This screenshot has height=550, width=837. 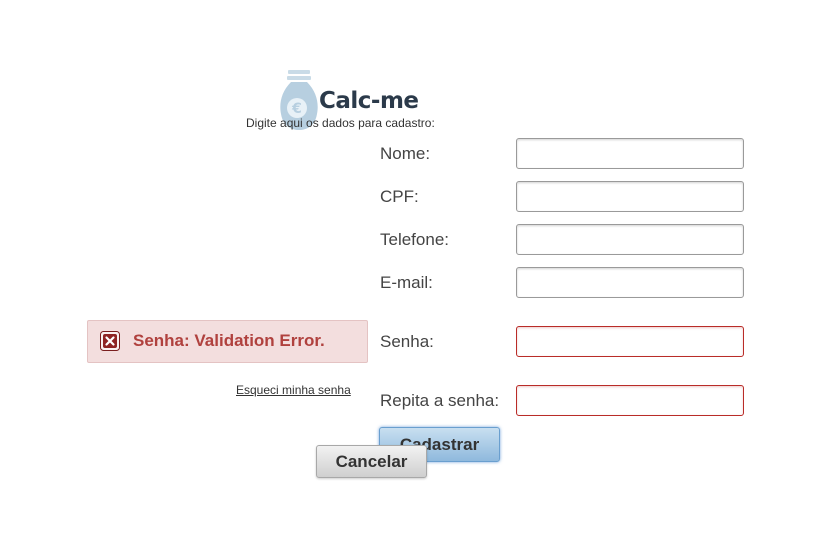 What do you see at coordinates (369, 101) in the screenshot?
I see `logo-text: Calc-me` at bounding box center [369, 101].